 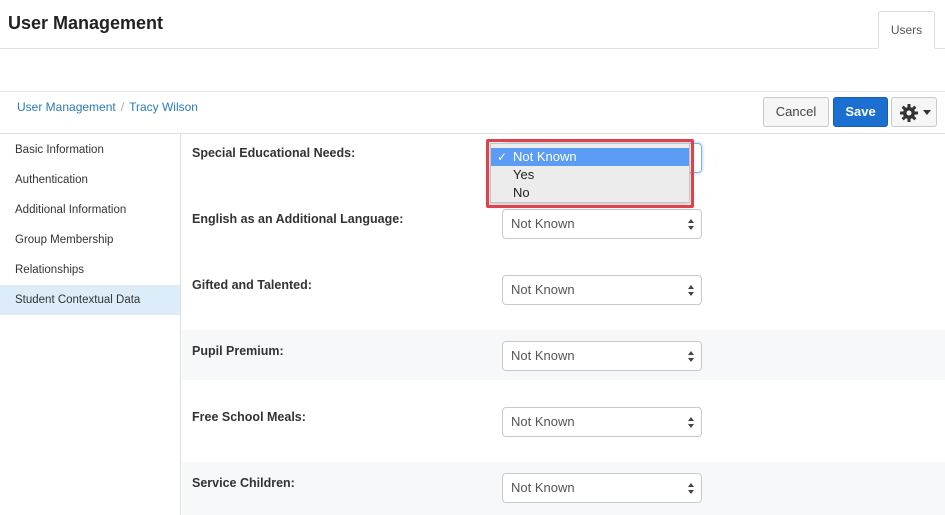 I want to click on field-label: Service Children:, so click(x=243, y=483).